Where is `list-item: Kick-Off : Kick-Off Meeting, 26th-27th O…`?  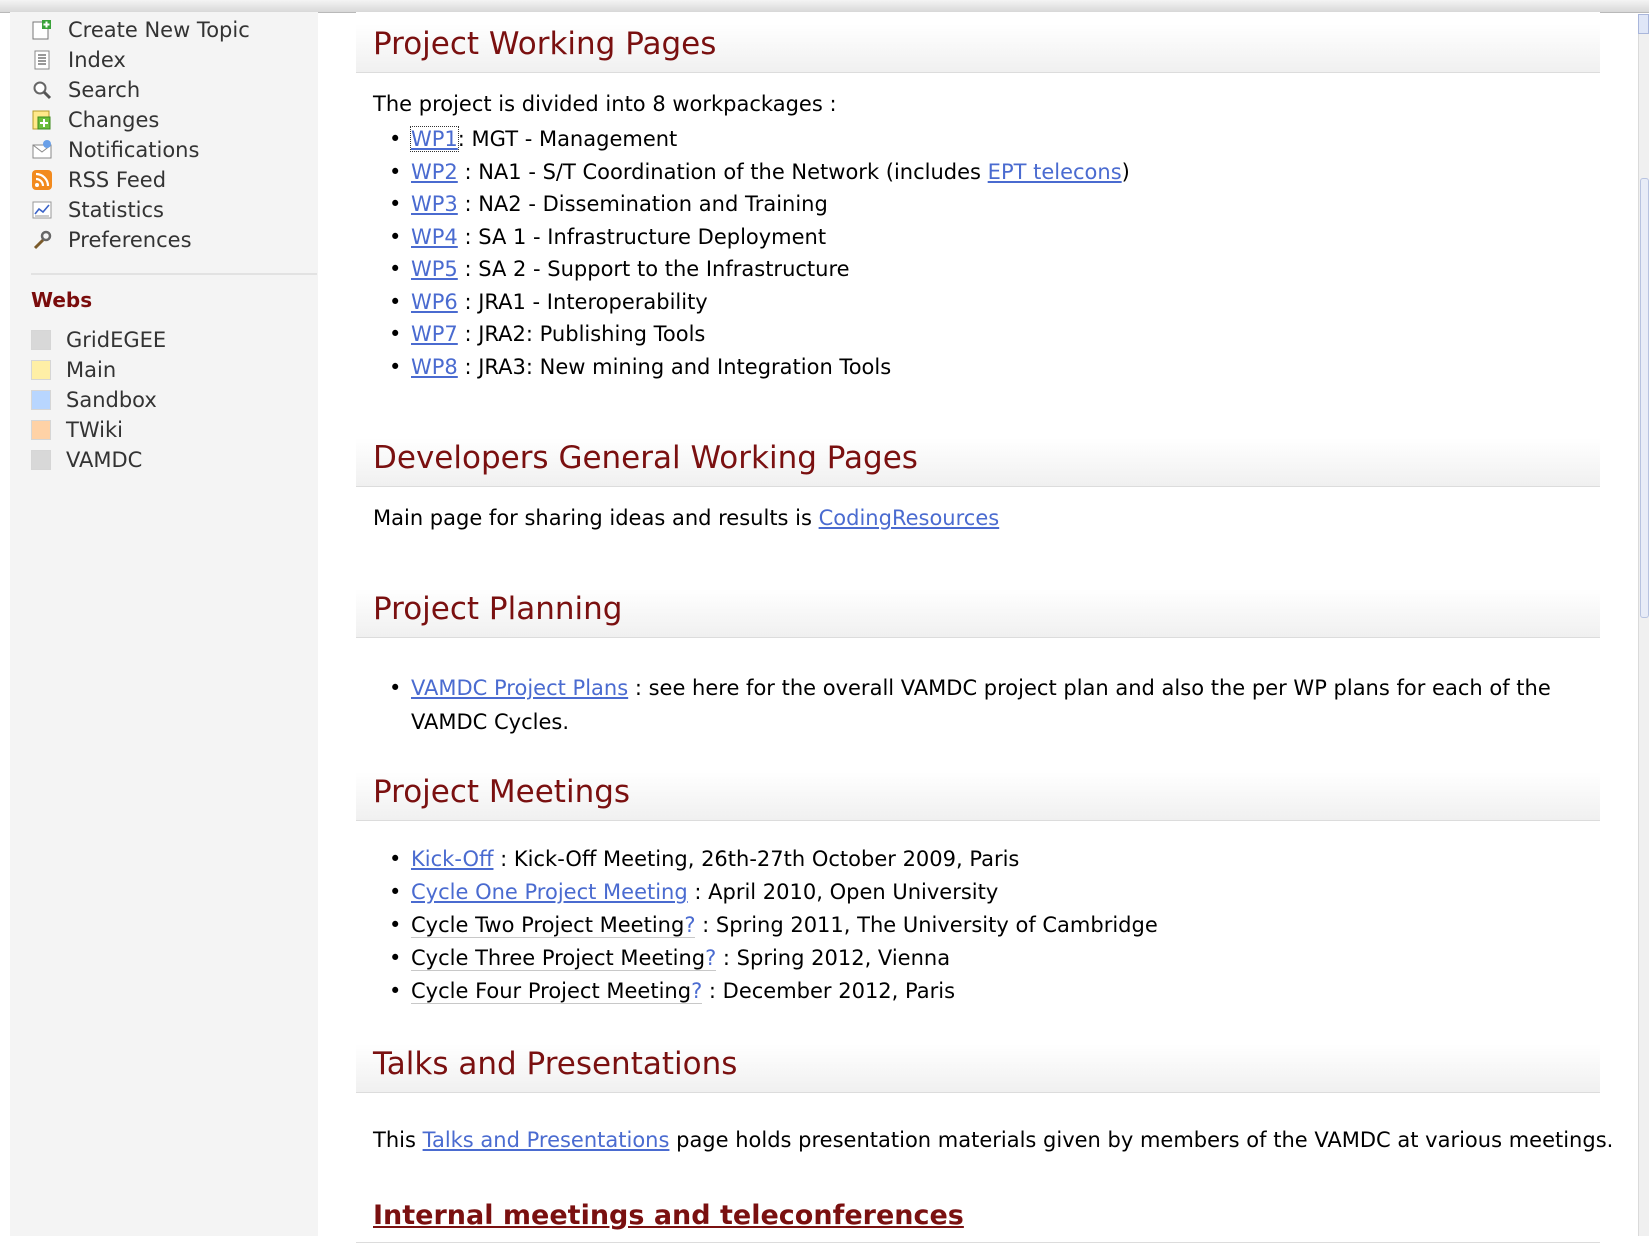
list-item: Kick-Off : Kick-Off Meeting, 26th-27th O… is located at coordinates (773, 859).